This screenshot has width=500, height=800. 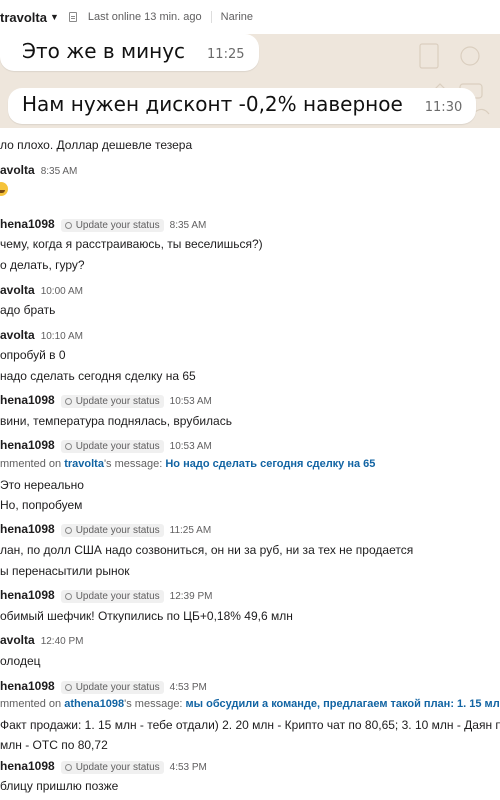 I want to click on message-text: о делать, гуру?, so click(x=42, y=265).